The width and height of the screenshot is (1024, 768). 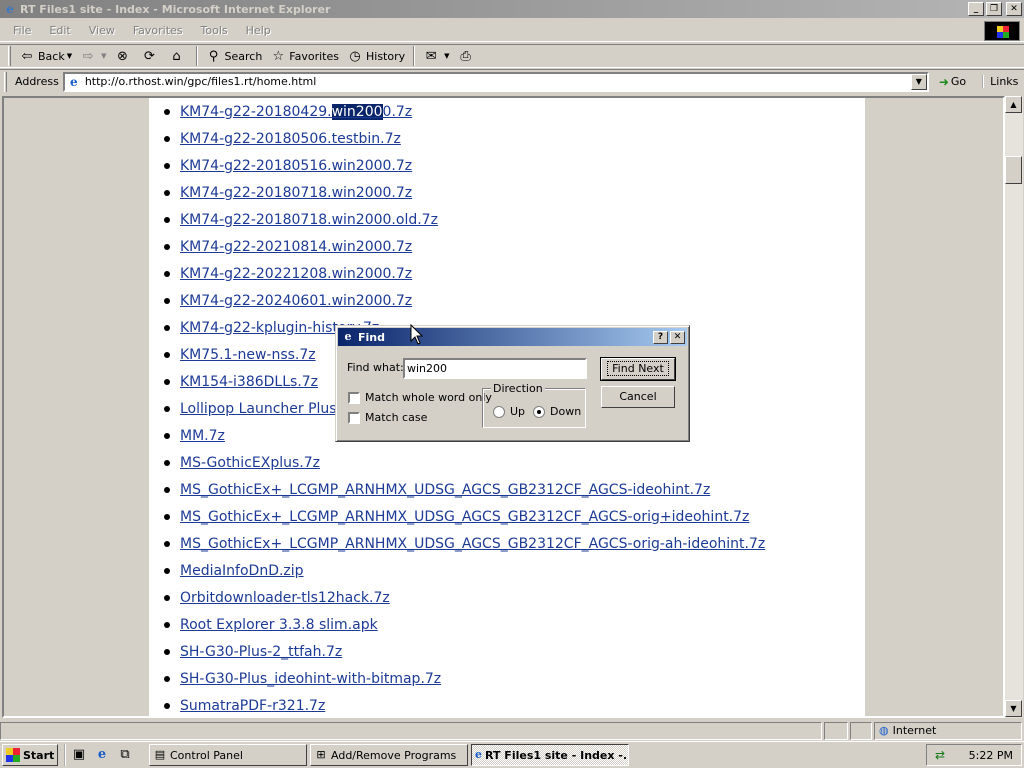 I want to click on links-button: Links, so click(x=1000, y=81).